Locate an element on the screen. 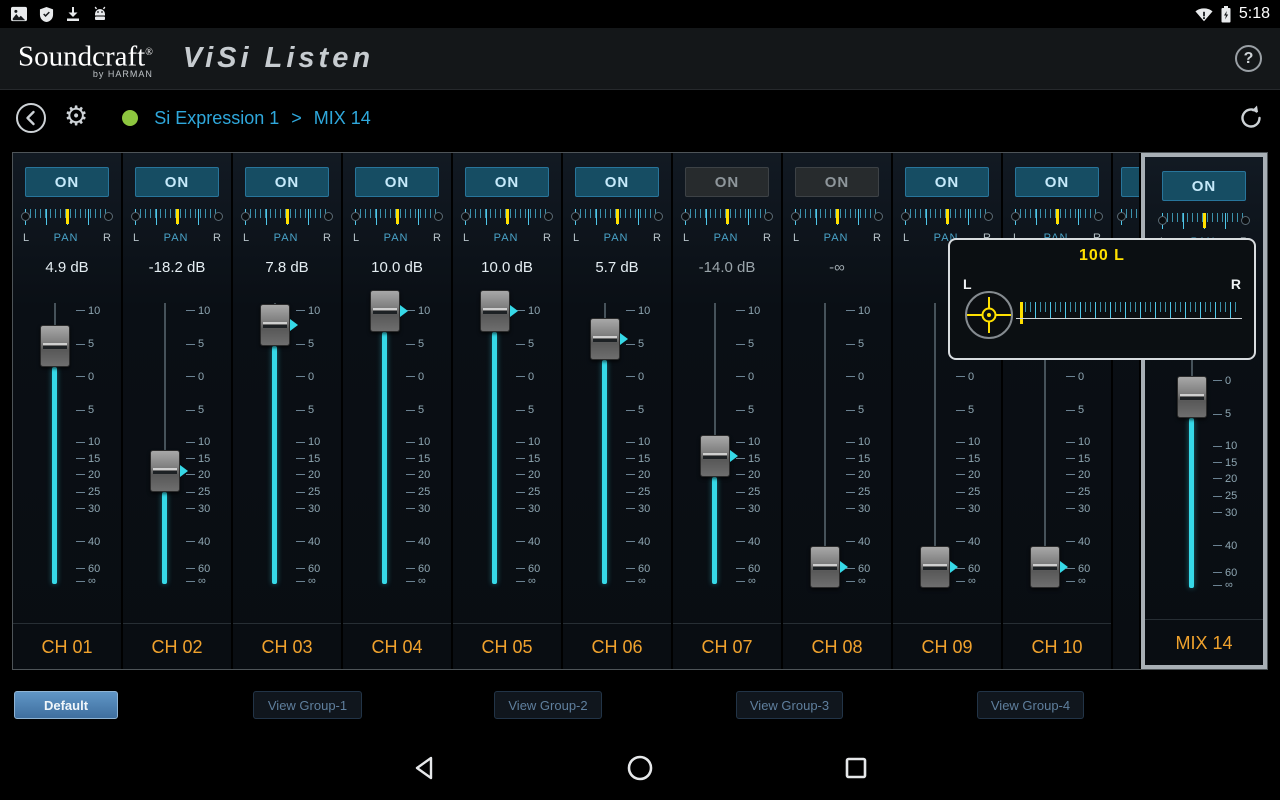 The width and height of the screenshot is (1280, 800). view-button-view-group-4: View Group-4 is located at coordinates (1030, 705).